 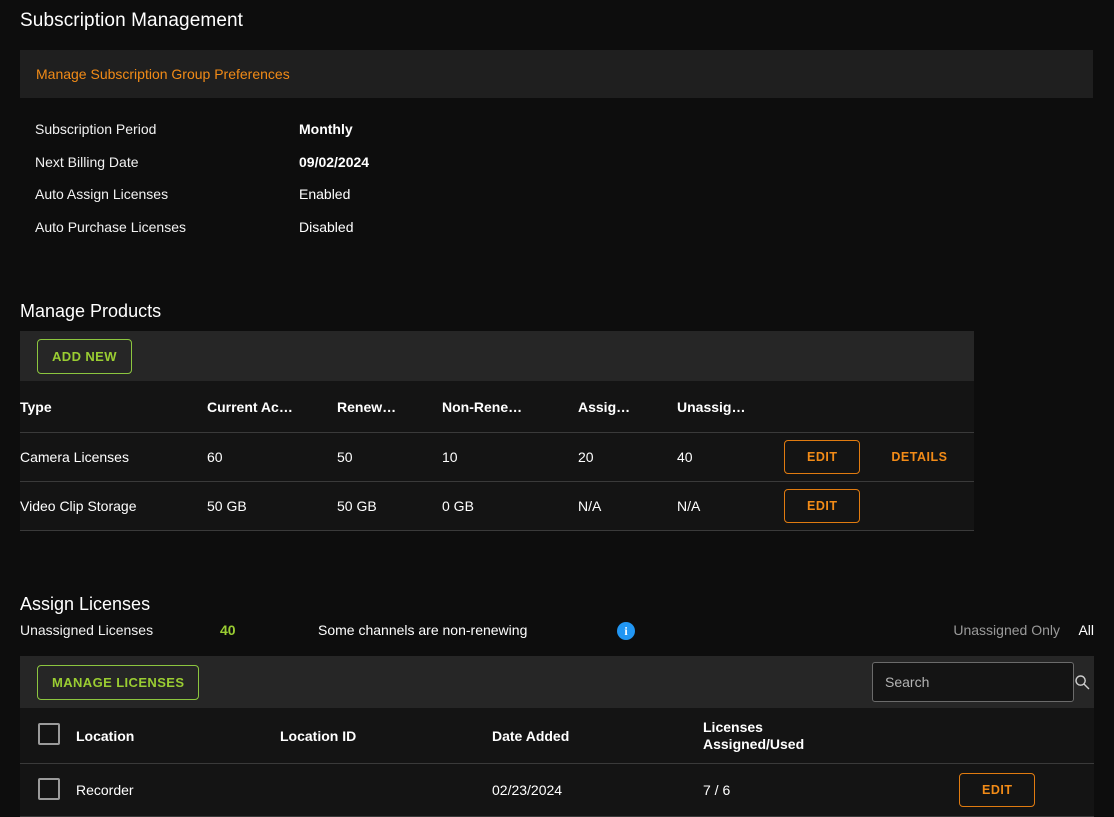 I want to click on row-checkbox-cell, so click(x=48, y=790).